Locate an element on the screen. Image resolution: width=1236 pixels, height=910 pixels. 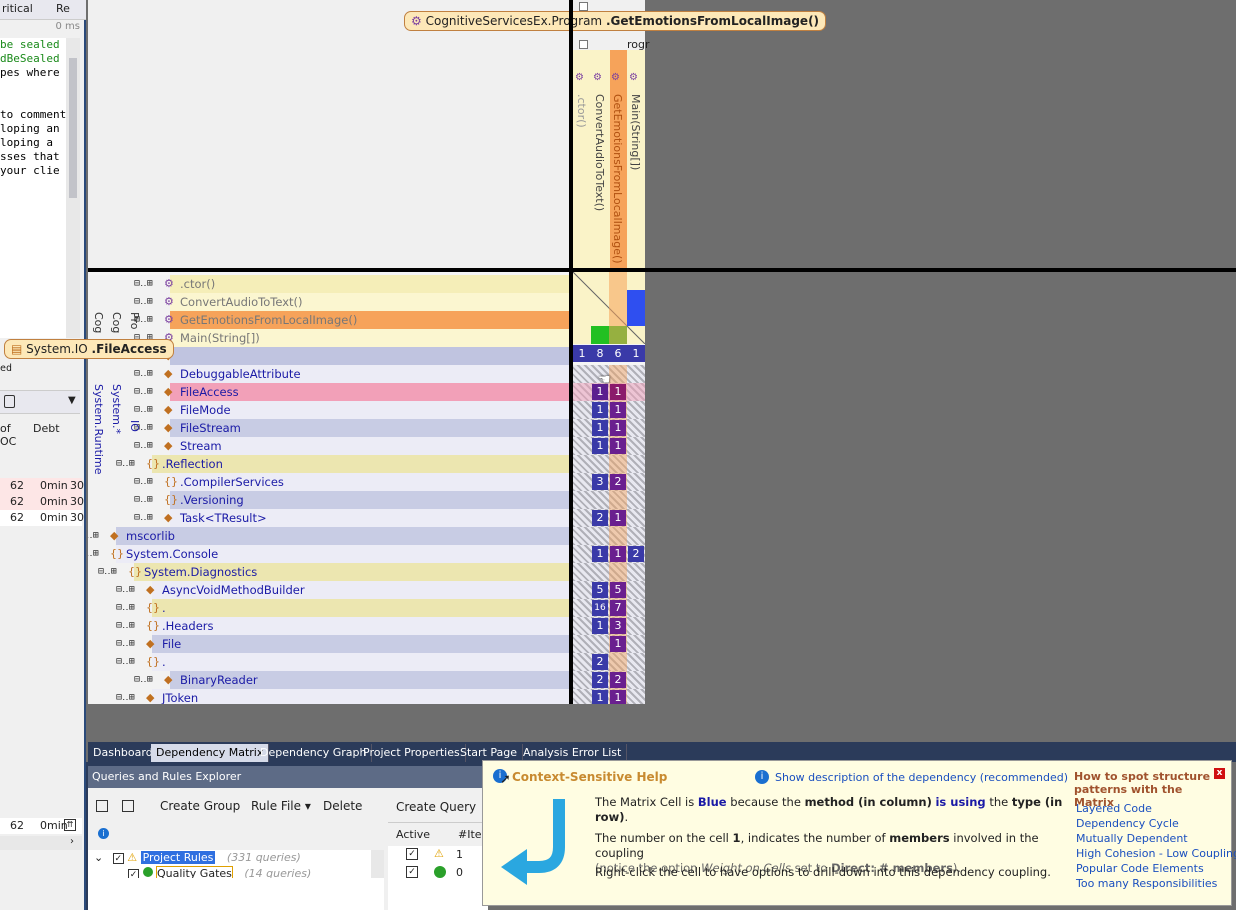
create-group-button: Create Group is located at coordinates (200, 806).